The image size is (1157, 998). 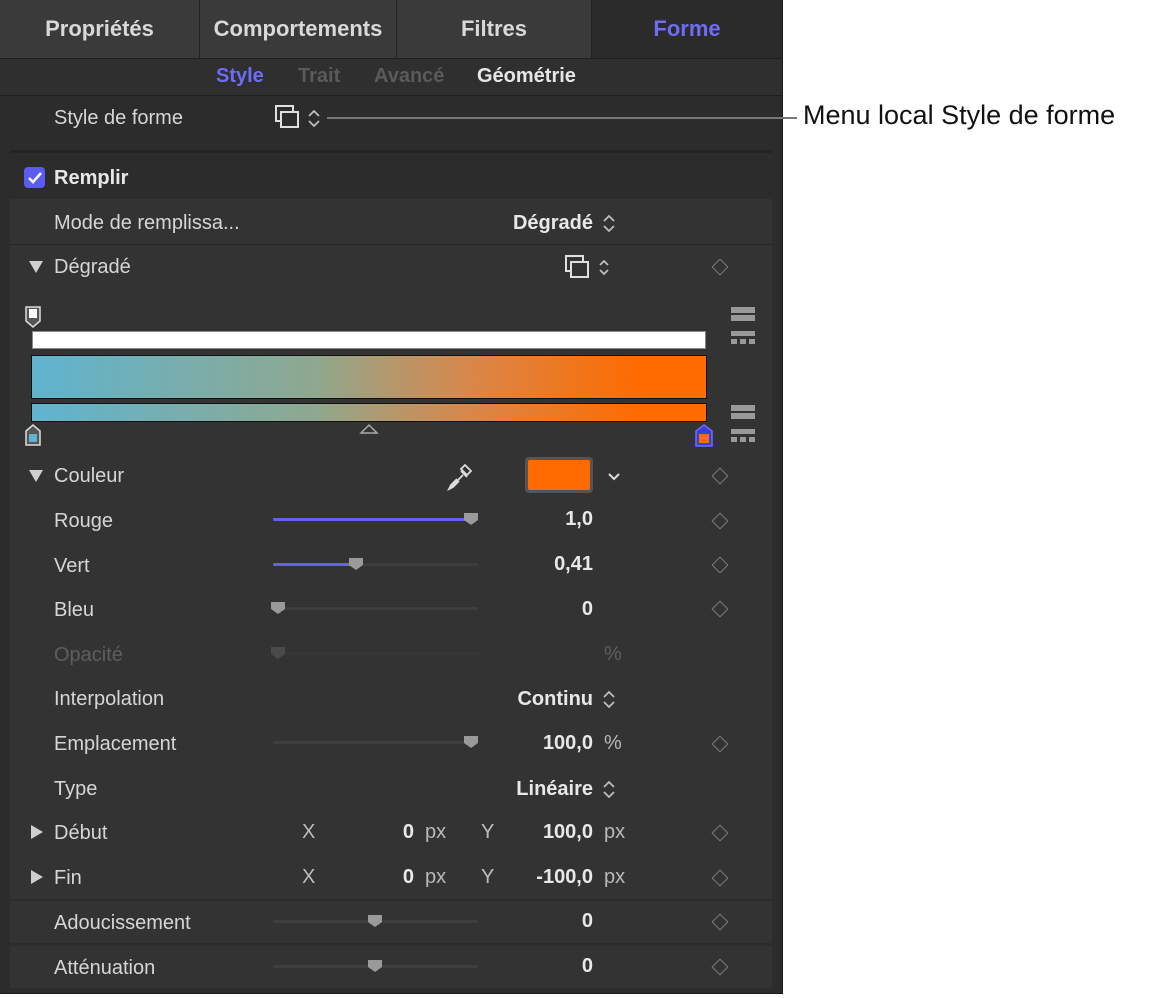 I want to click on color-label: Couleur, so click(x=89, y=476).